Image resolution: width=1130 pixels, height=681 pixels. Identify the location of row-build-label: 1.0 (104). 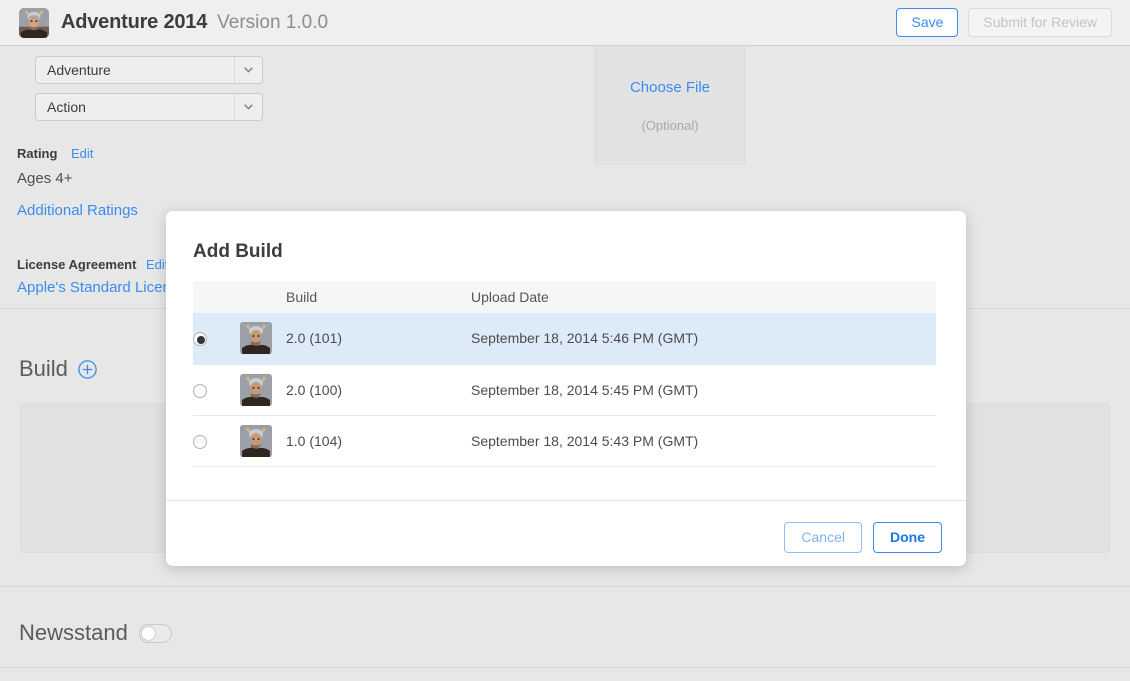
(378, 441).